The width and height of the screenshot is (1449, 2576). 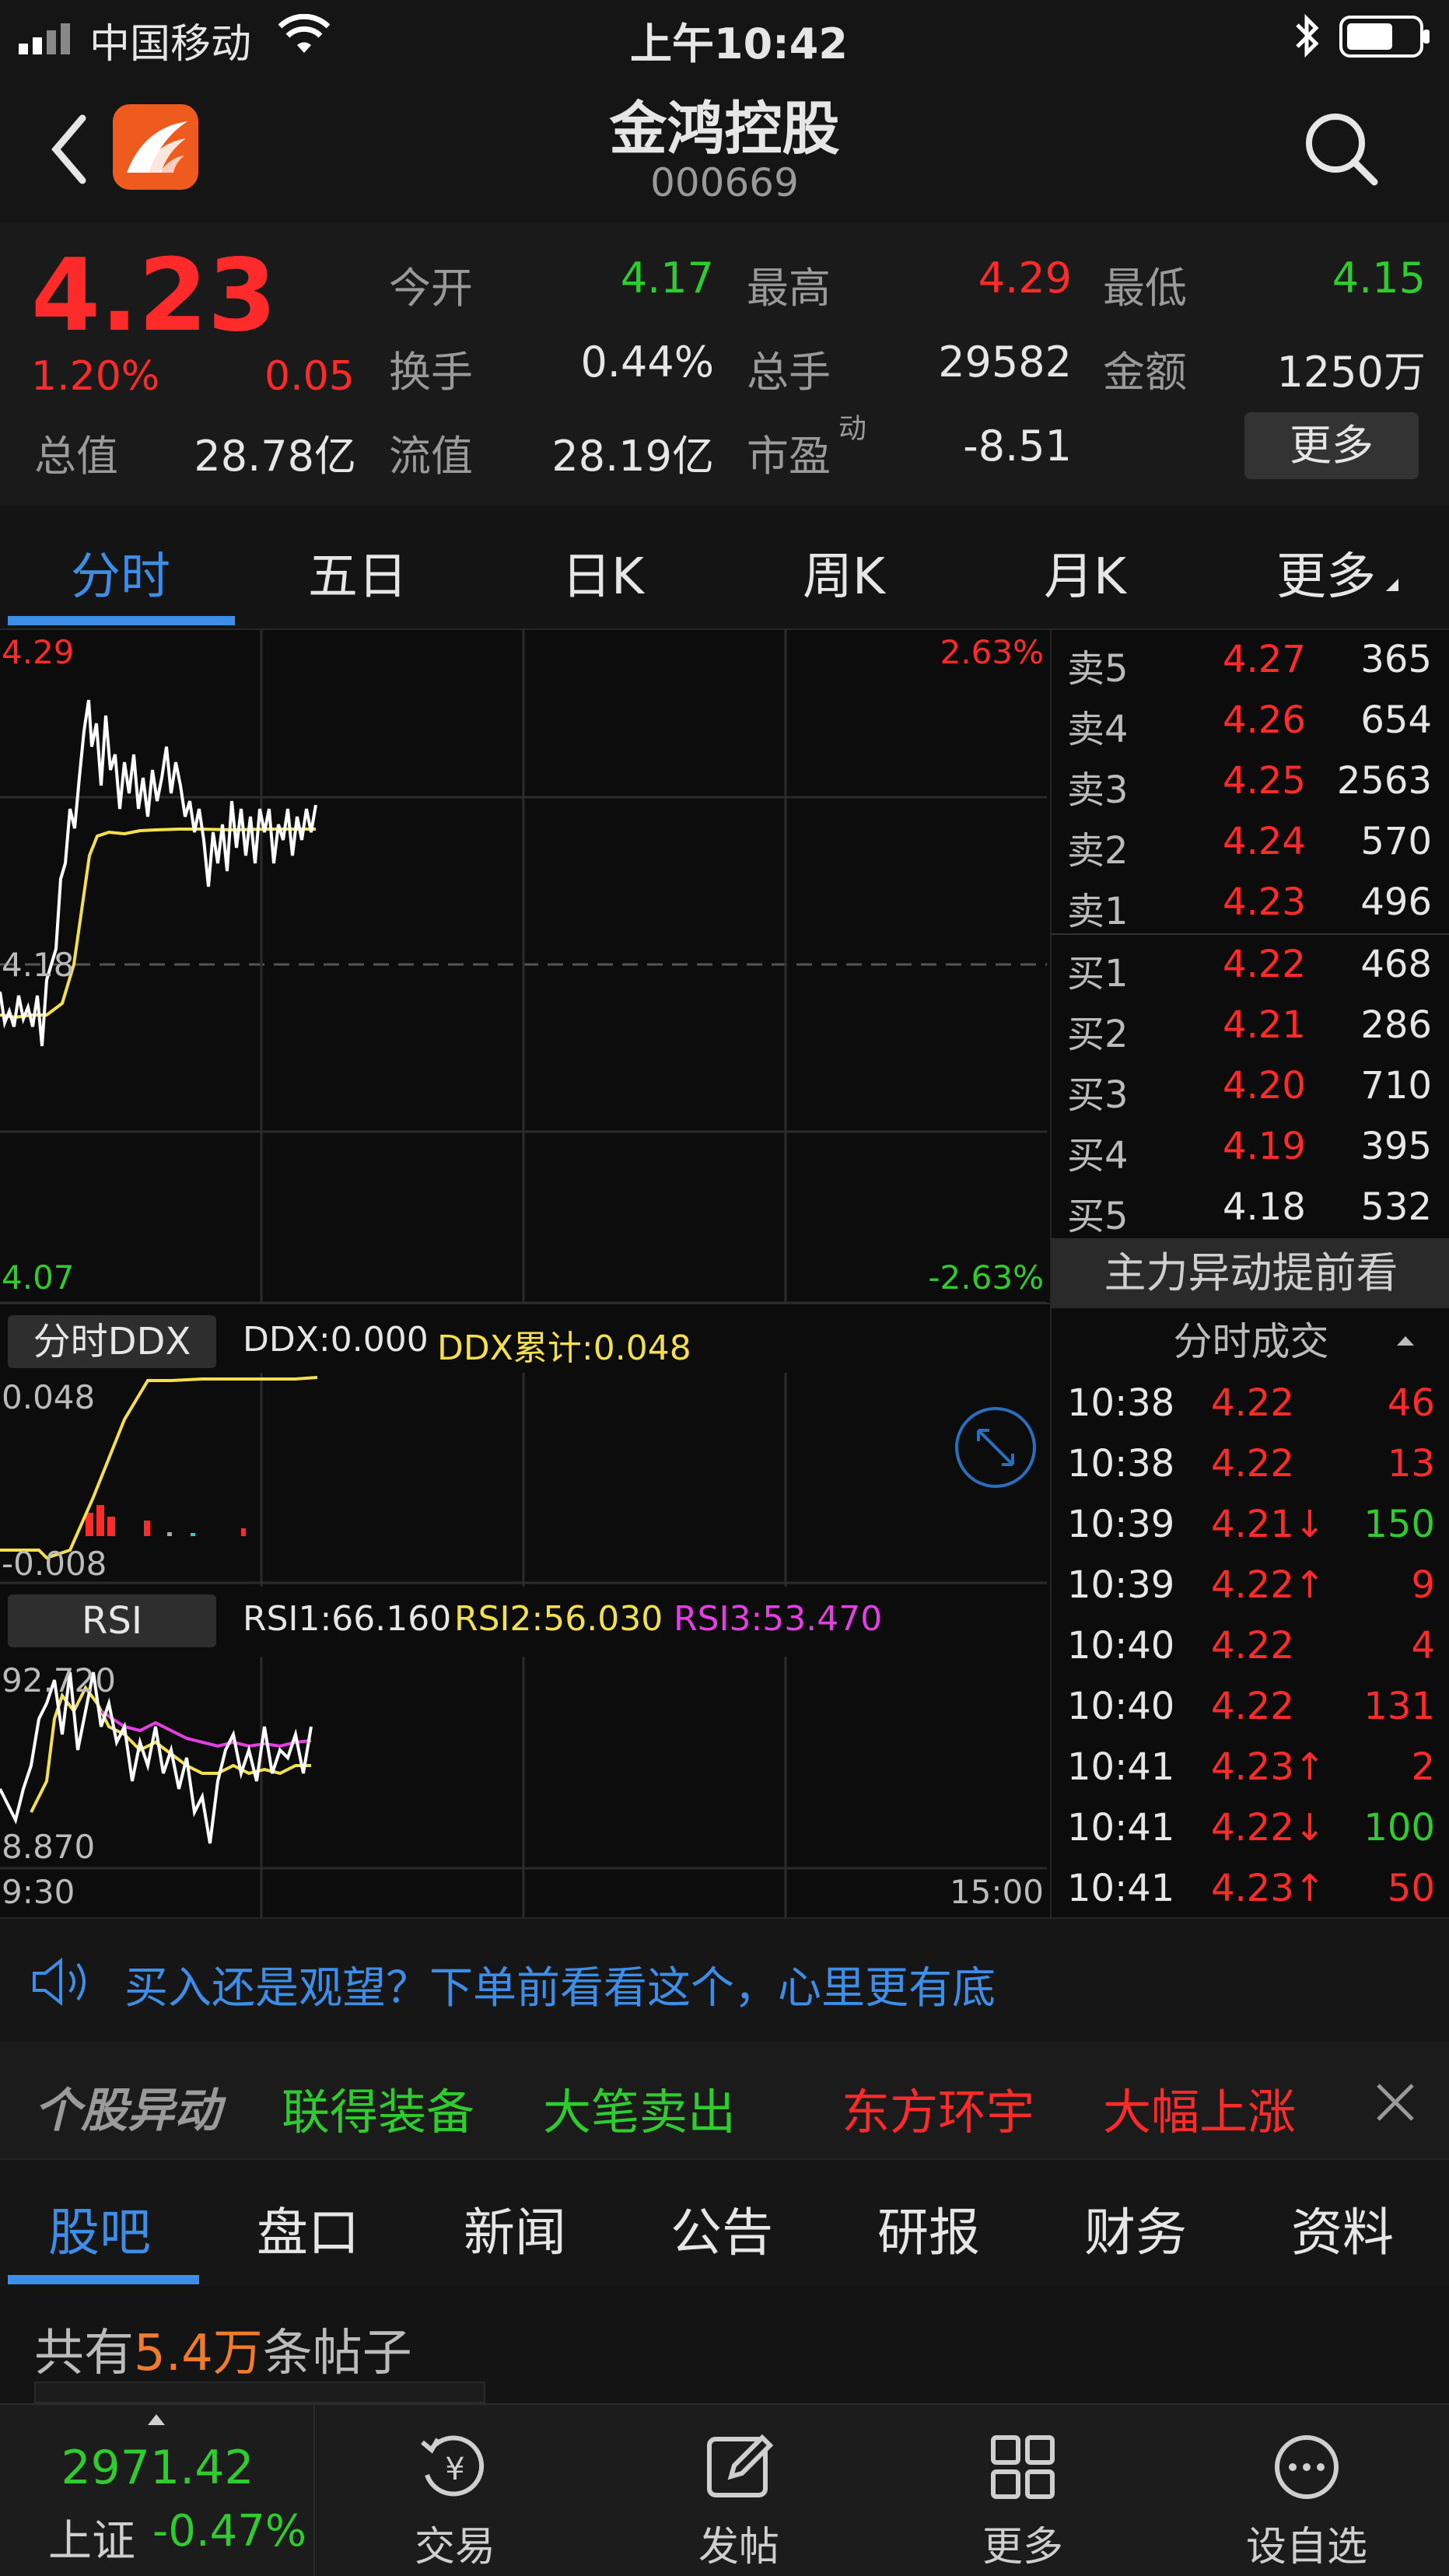 What do you see at coordinates (1145, 288) in the screenshot?
I see `low-label: 最低` at bounding box center [1145, 288].